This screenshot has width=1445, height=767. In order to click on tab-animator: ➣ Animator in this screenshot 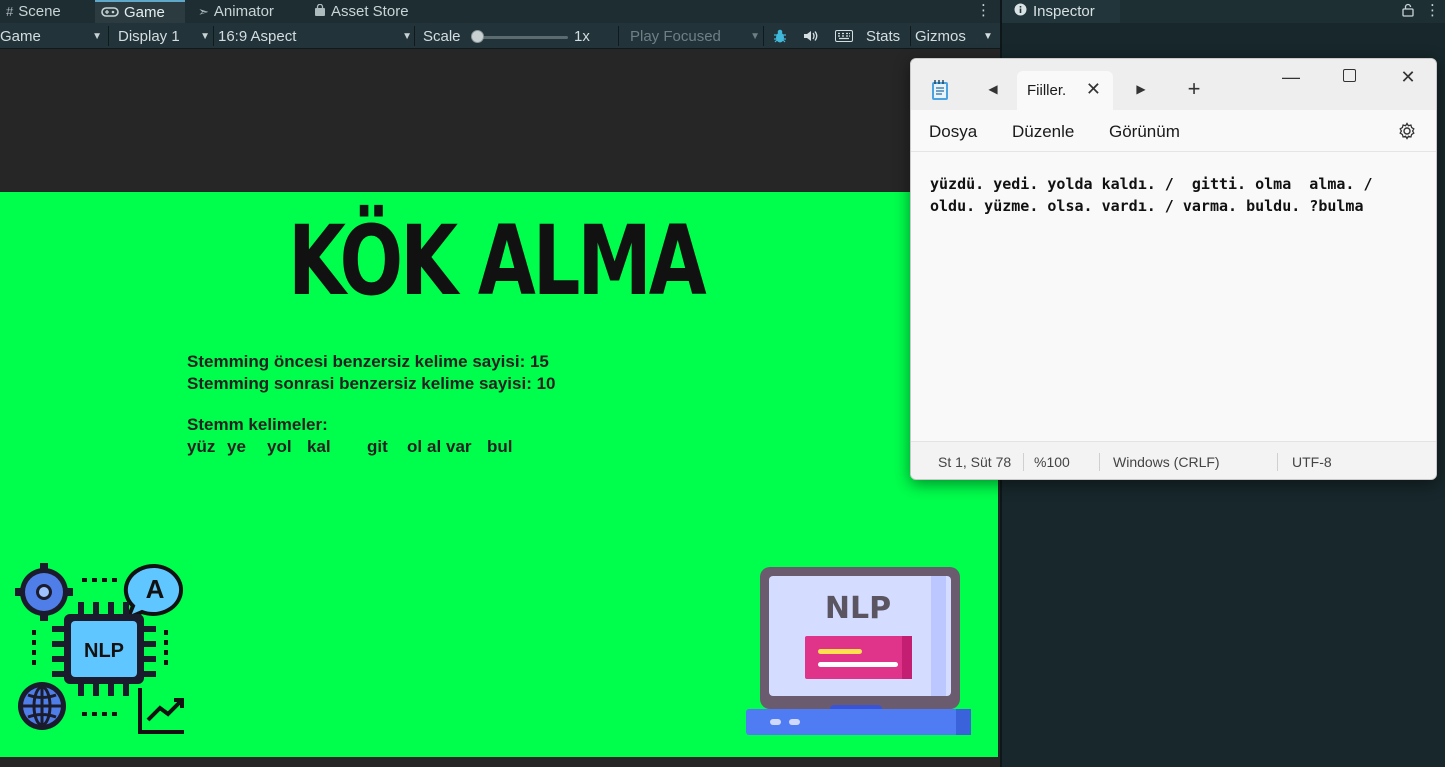, I will do `click(247, 11)`.